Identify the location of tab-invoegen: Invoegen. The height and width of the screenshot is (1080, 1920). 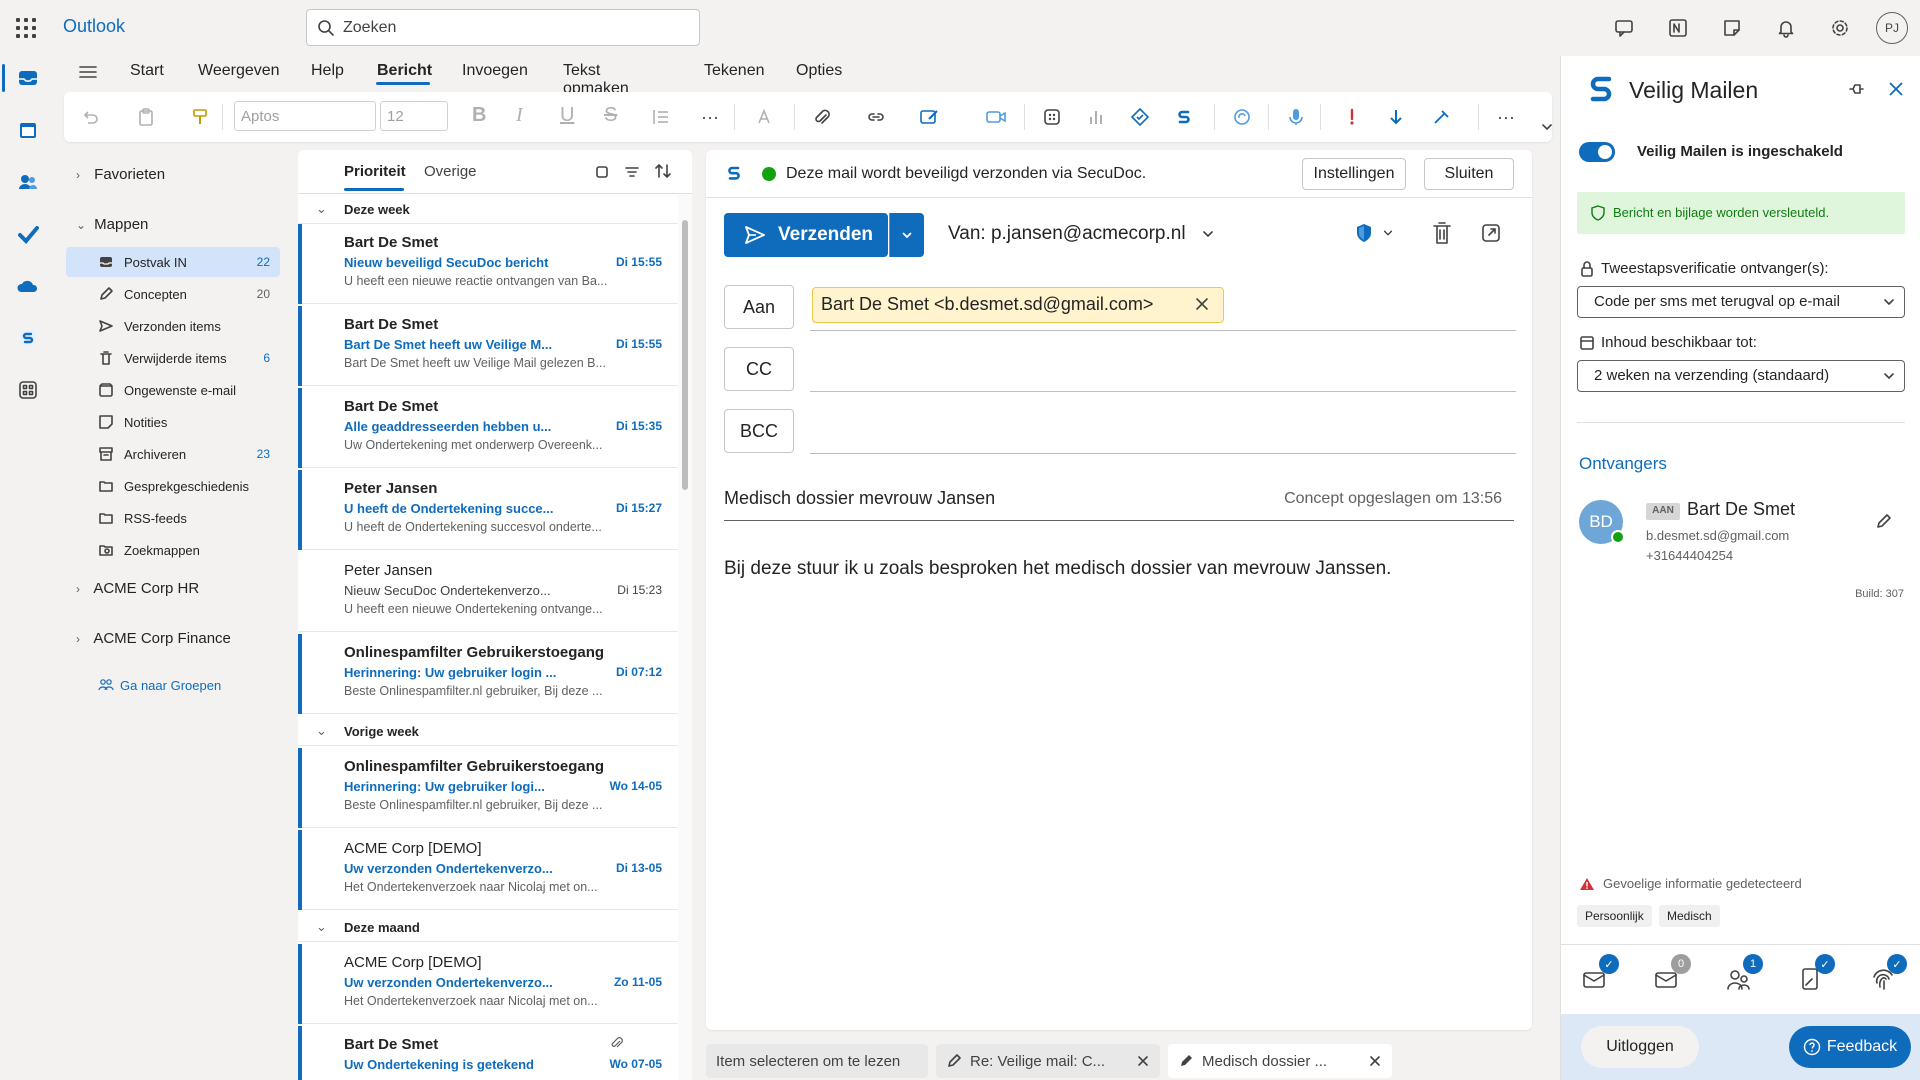
(495, 71).